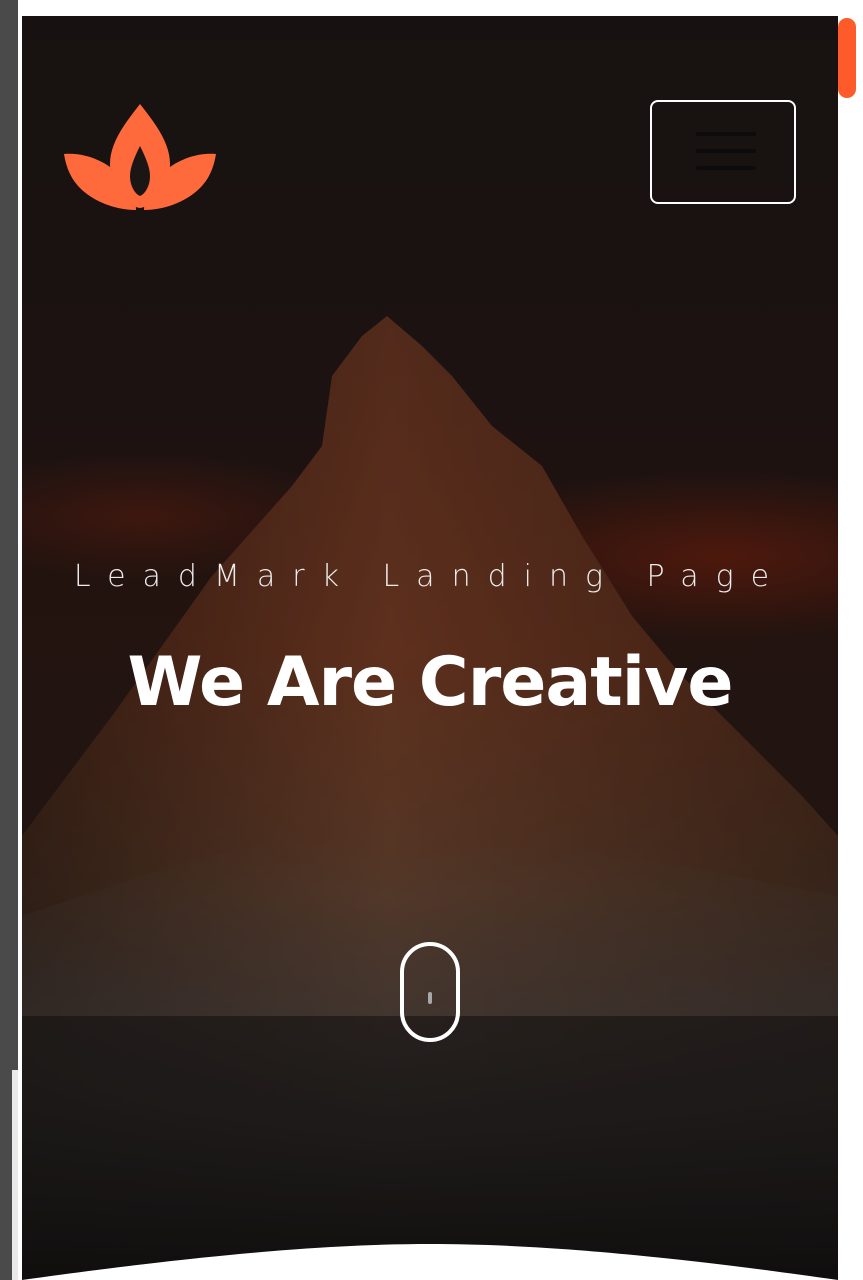  Describe the element at coordinates (859, 640) in the screenshot. I see `right-frame-edge` at that location.